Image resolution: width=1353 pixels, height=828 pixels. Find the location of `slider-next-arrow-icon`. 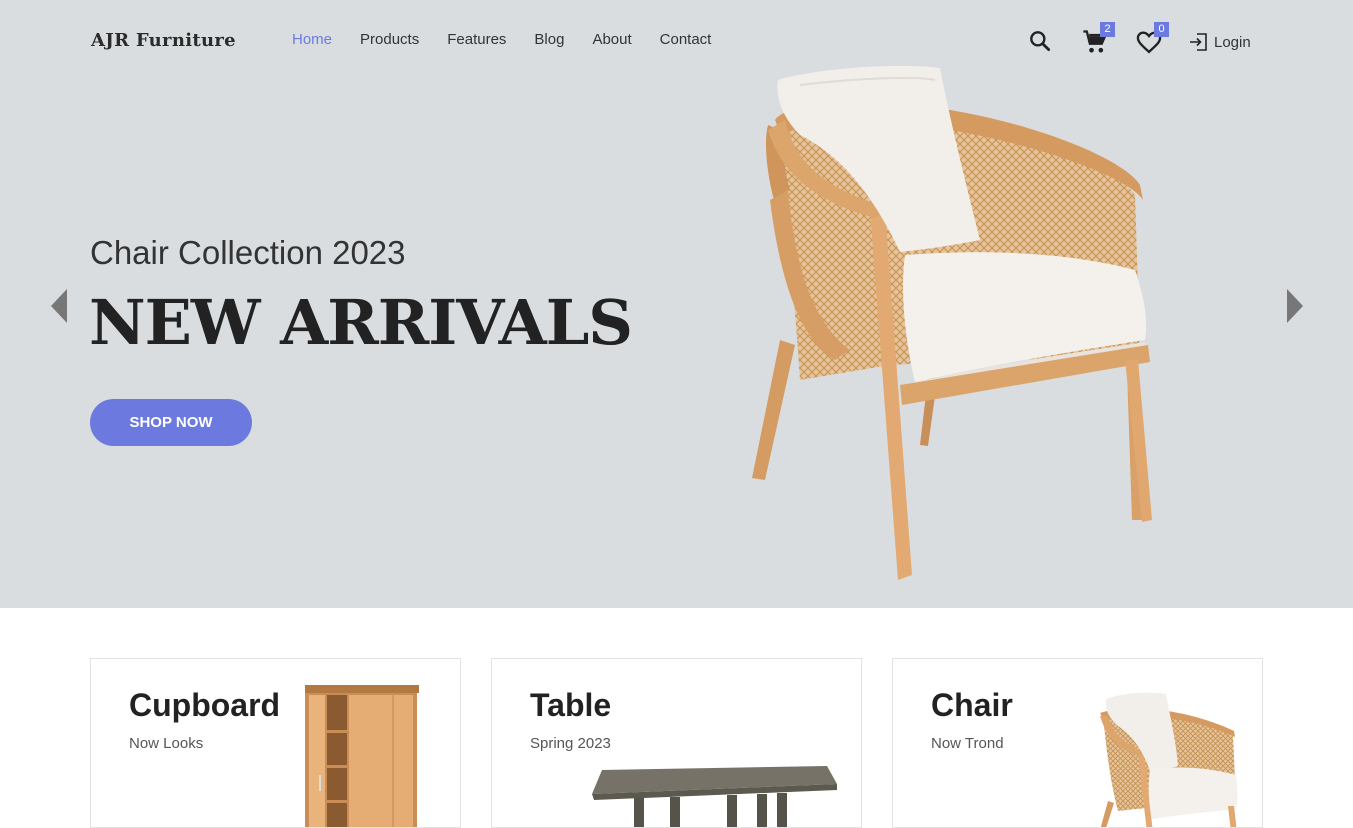

slider-next-arrow-icon is located at coordinates (1295, 306).